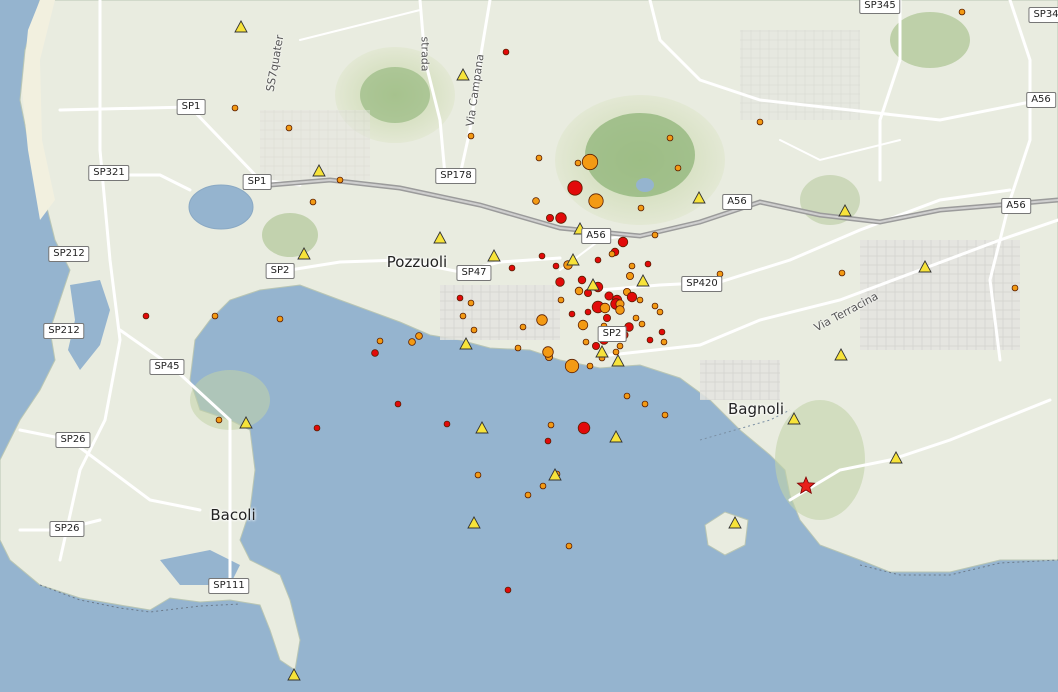 This screenshot has width=1058, height=692. Describe the element at coordinates (417, 262) in the screenshot. I see `place-label-pozzuoli: Pozzuoli` at that location.